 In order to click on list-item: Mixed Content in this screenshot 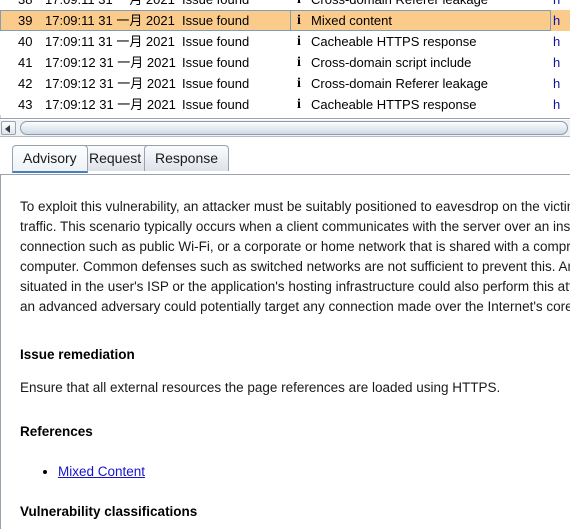, I will do `click(314, 471)`.